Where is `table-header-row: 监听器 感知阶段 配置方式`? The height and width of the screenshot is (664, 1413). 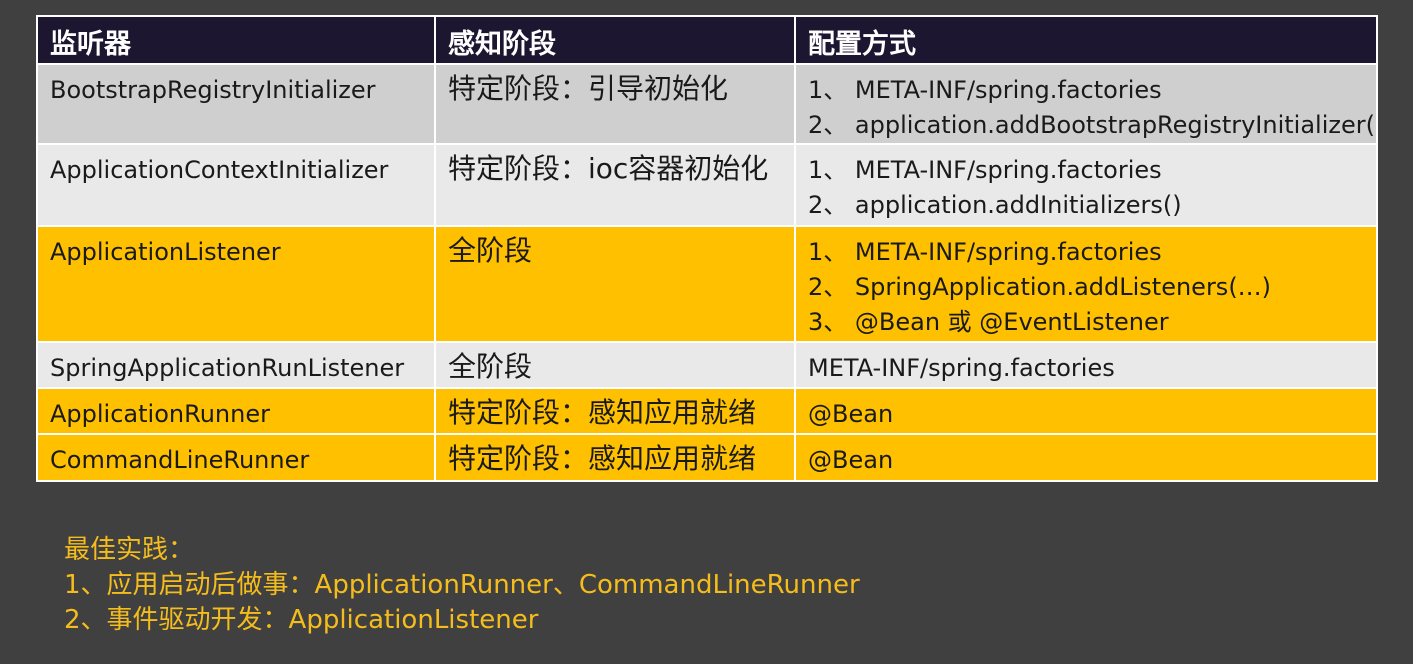 table-header-row: 监听器 感知阶段 配置方式 is located at coordinates (707, 40).